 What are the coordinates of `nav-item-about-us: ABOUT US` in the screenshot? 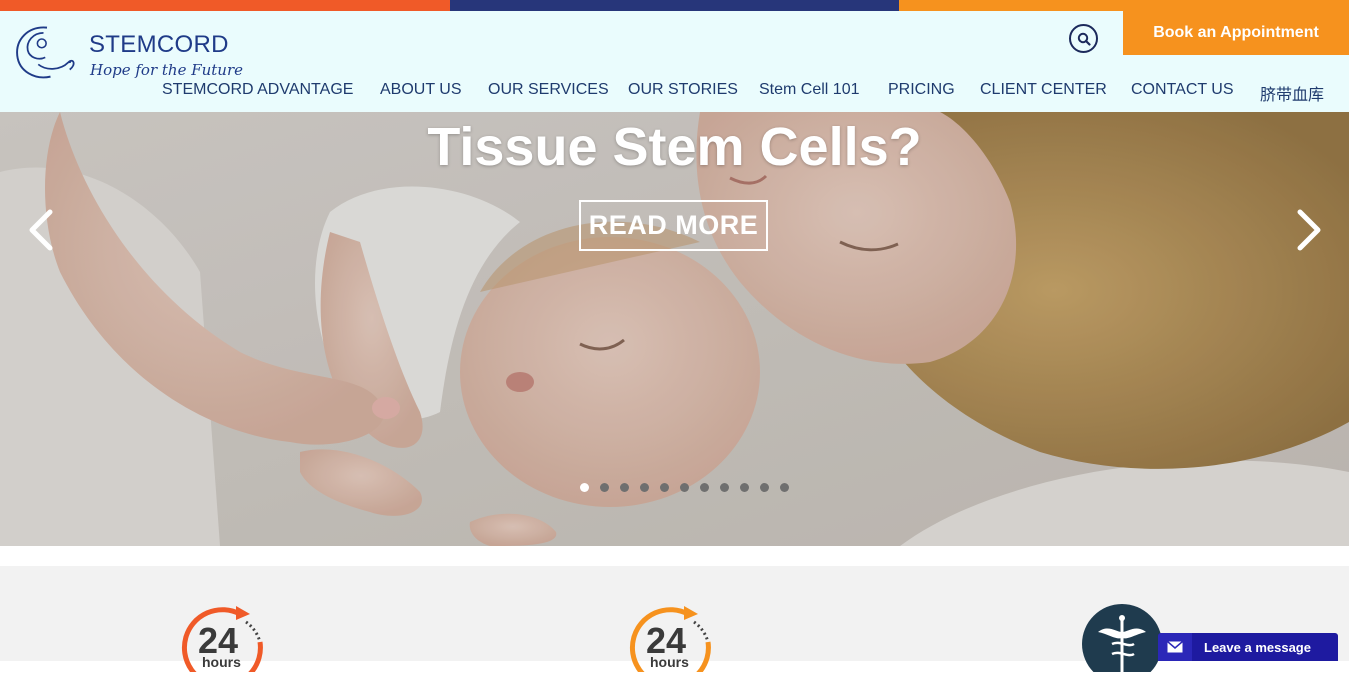 It's located at (421, 90).